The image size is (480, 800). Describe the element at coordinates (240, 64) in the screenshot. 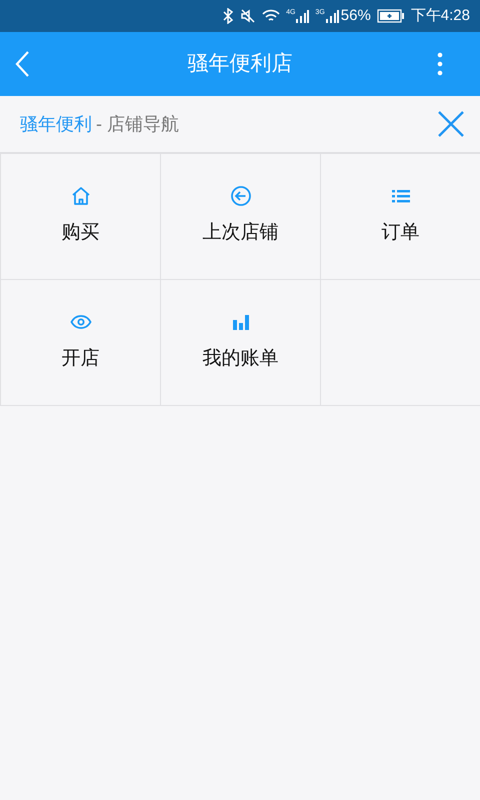

I see `page-title: 骚年便利店` at that location.